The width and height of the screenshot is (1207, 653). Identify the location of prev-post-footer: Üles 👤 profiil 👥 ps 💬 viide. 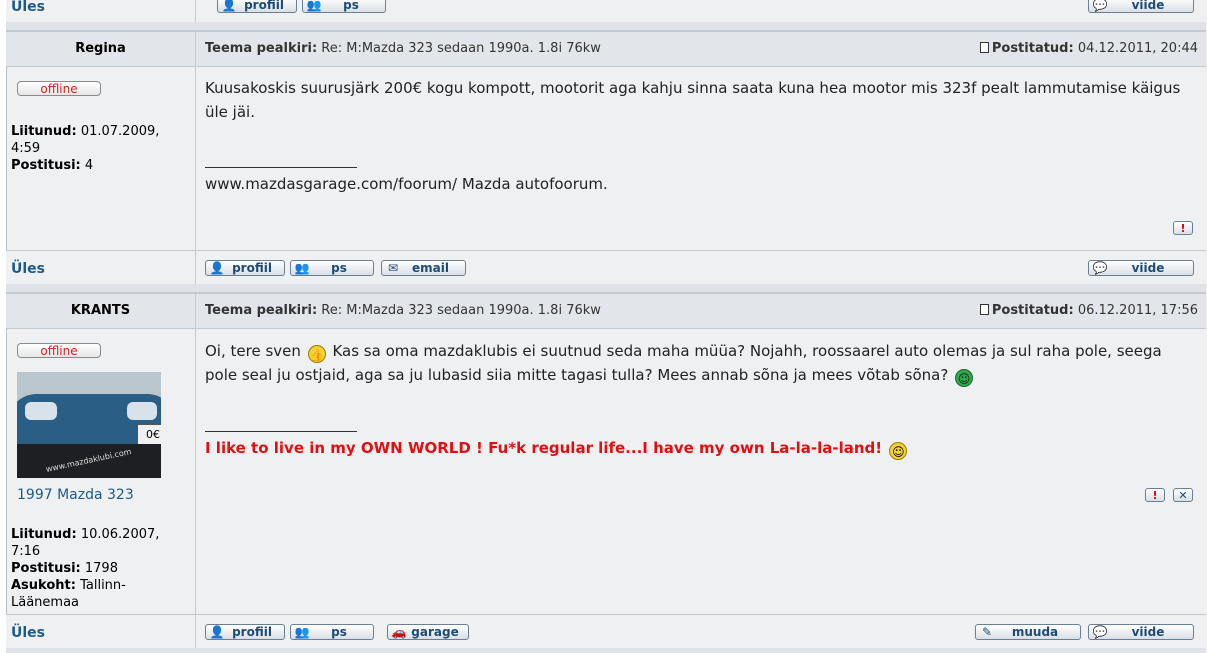
(606, 11).